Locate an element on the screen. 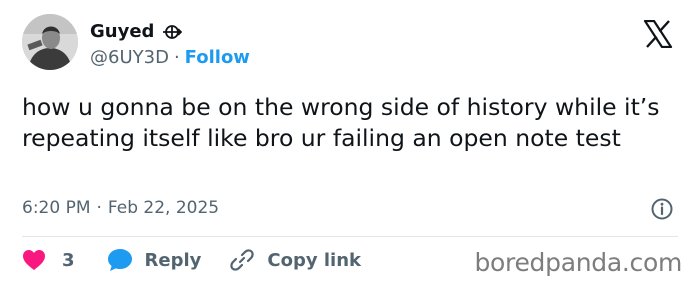 This screenshot has width=700, height=287. globe-crossed-icon is located at coordinates (172, 32).